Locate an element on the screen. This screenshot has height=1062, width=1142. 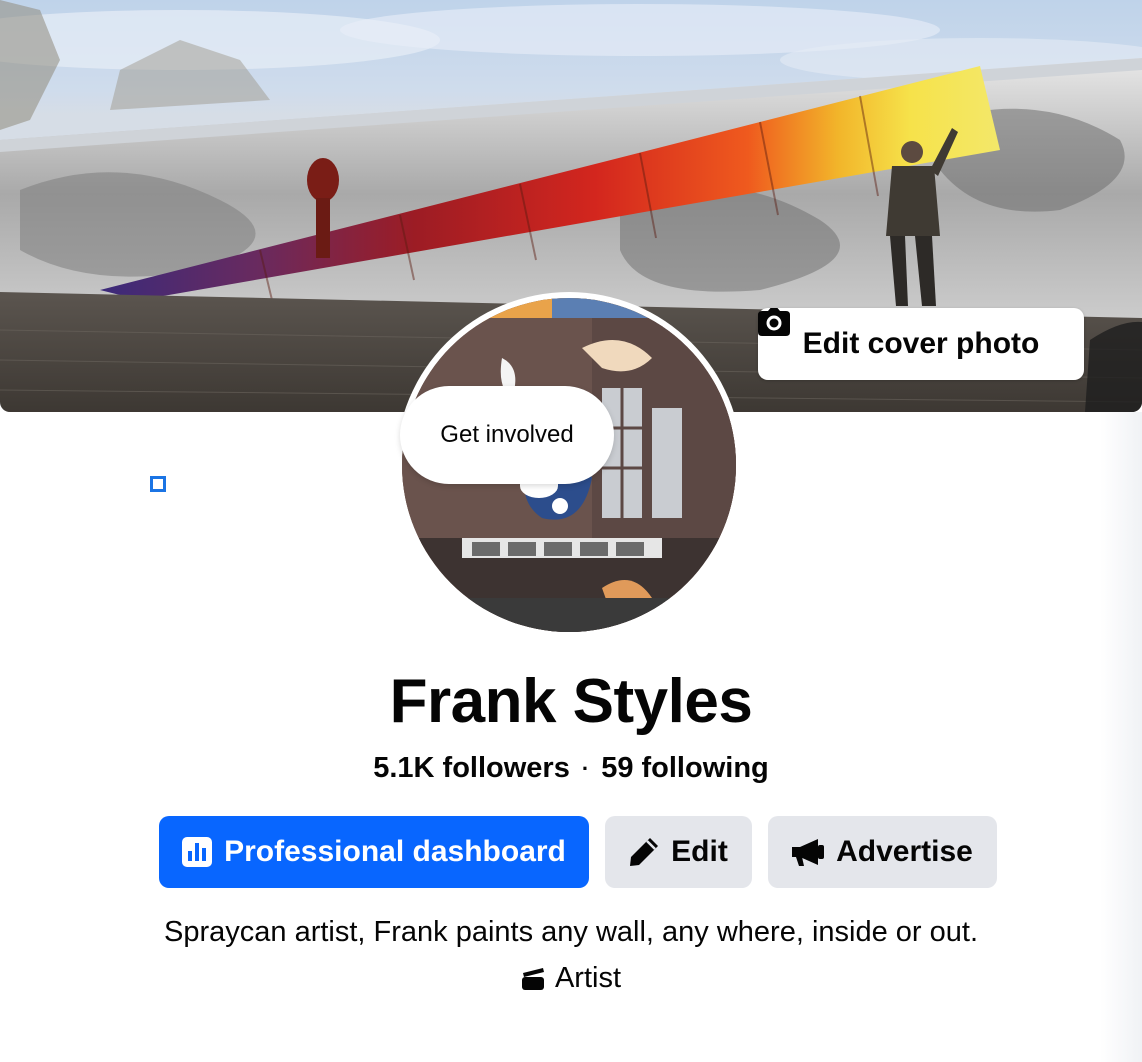
get-involved-tooltip: Get involved is located at coordinates (507, 435).